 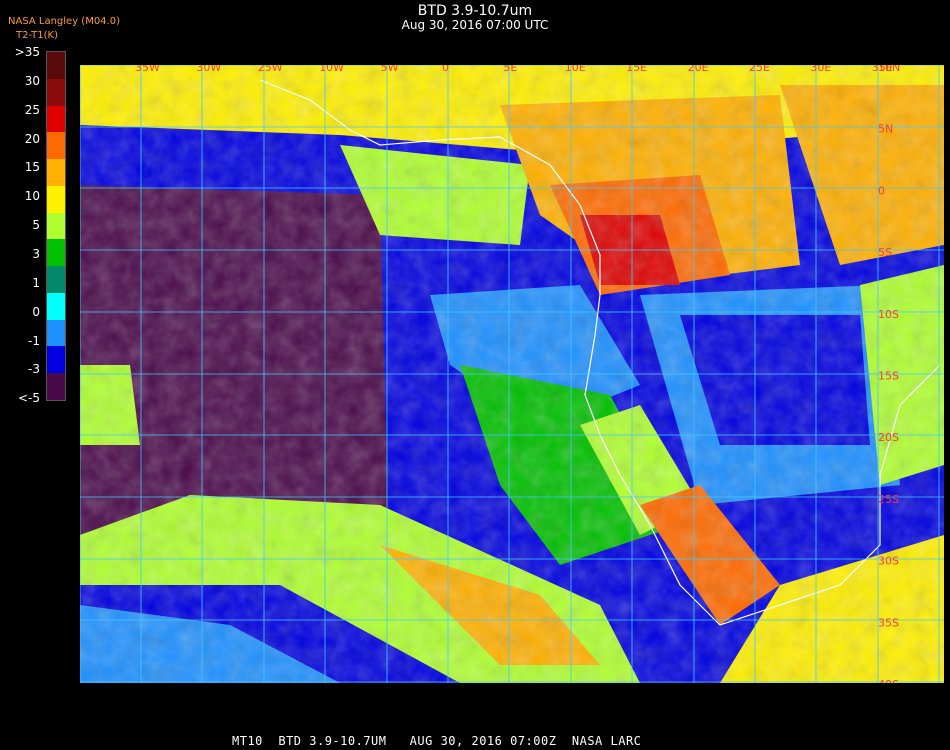 I want to click on legend-label: 10, so click(x=32, y=196).